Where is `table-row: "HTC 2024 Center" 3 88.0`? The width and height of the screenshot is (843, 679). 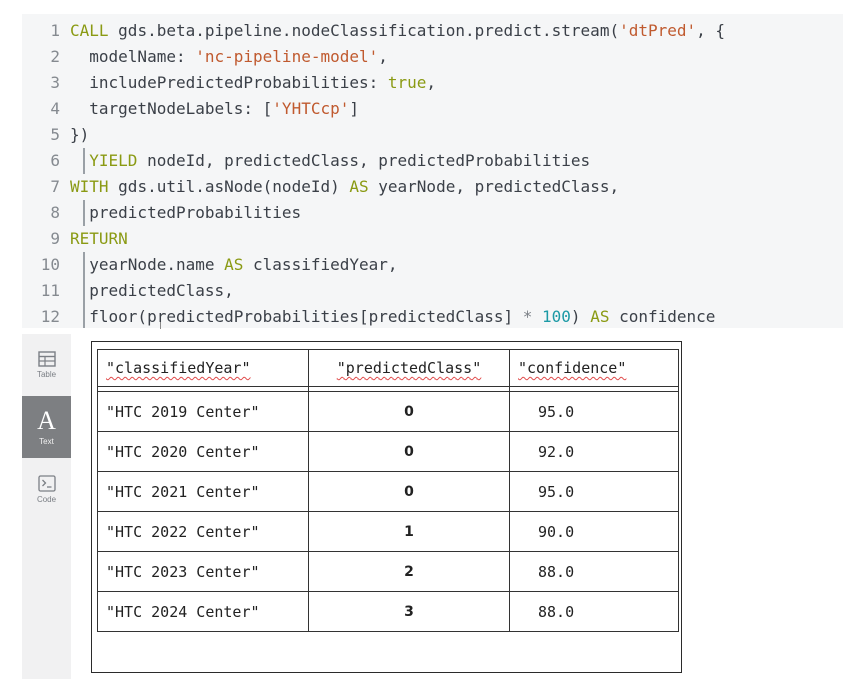 table-row: "HTC 2024 Center" 3 88.0 is located at coordinates (388, 611).